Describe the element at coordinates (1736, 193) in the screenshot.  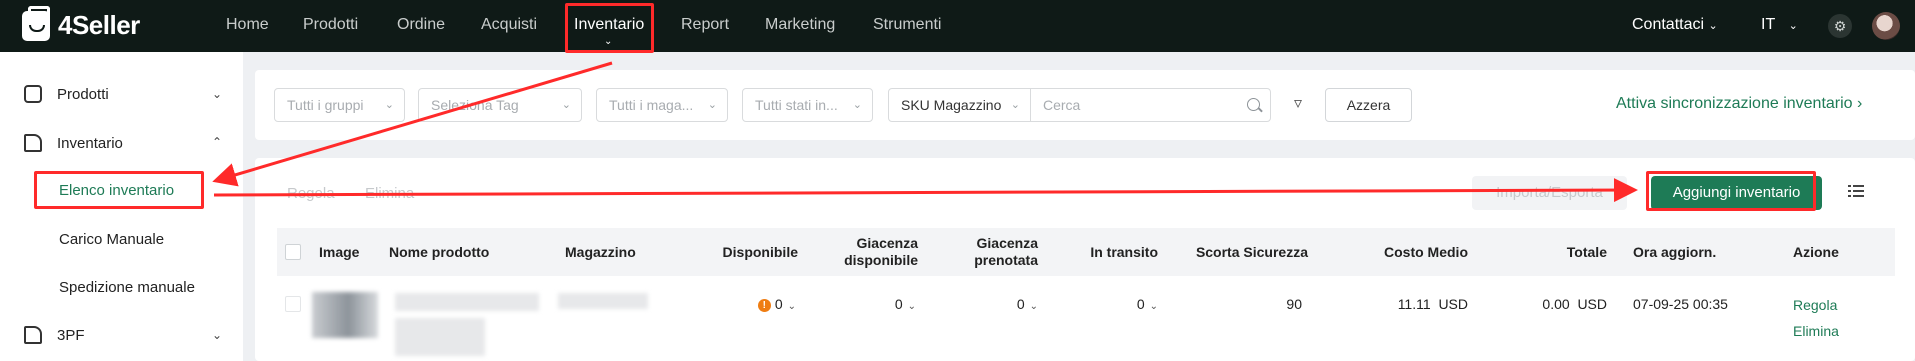
I see `add-inventory-button: Aggiungi inventario` at that location.